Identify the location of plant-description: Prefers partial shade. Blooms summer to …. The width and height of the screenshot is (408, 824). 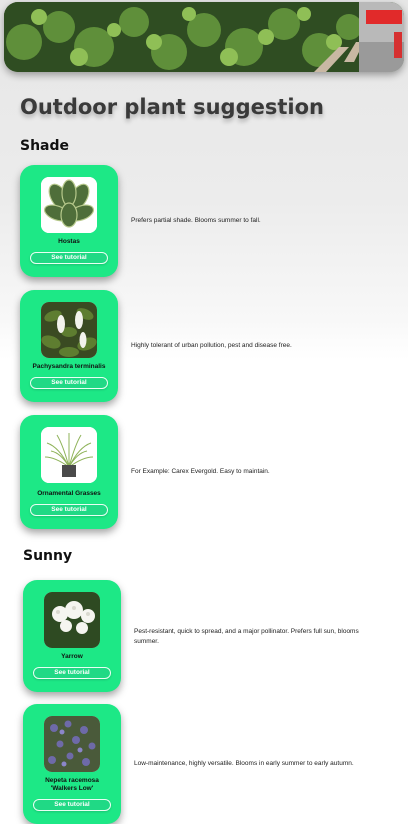
(196, 220).